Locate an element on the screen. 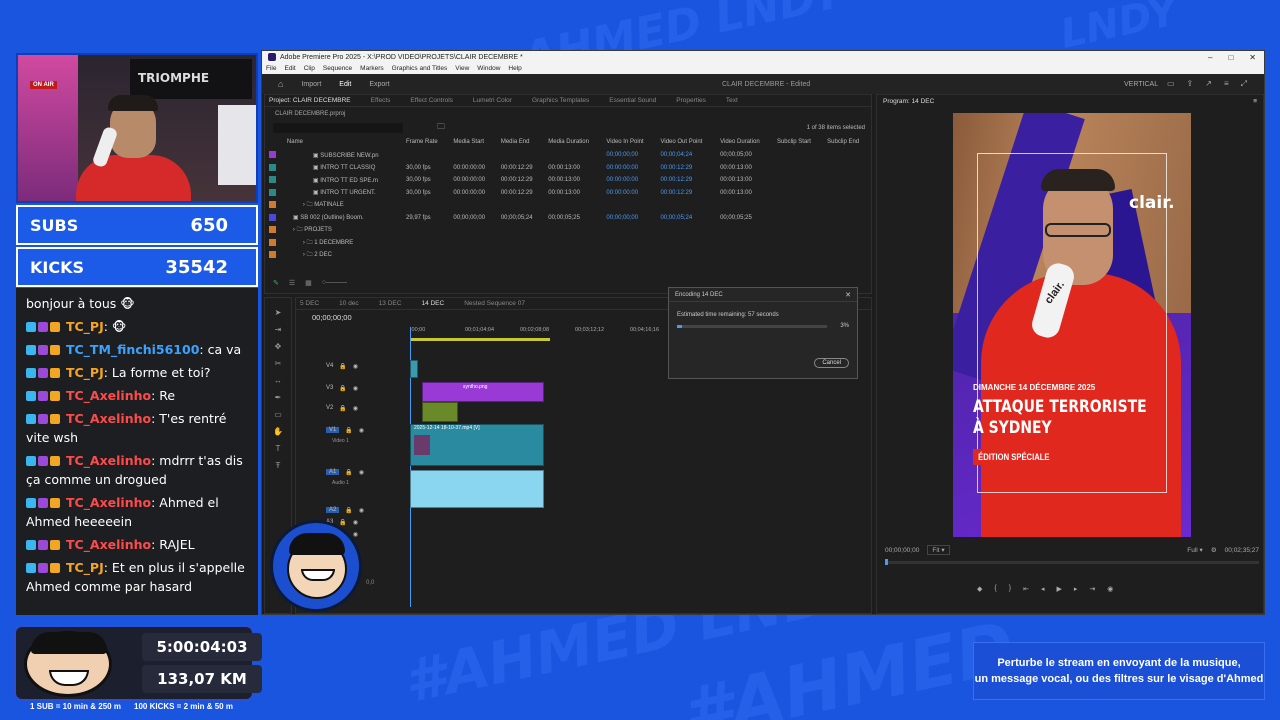 The width and height of the screenshot is (1280, 720). marker-icon: ◆ is located at coordinates (979, 589).